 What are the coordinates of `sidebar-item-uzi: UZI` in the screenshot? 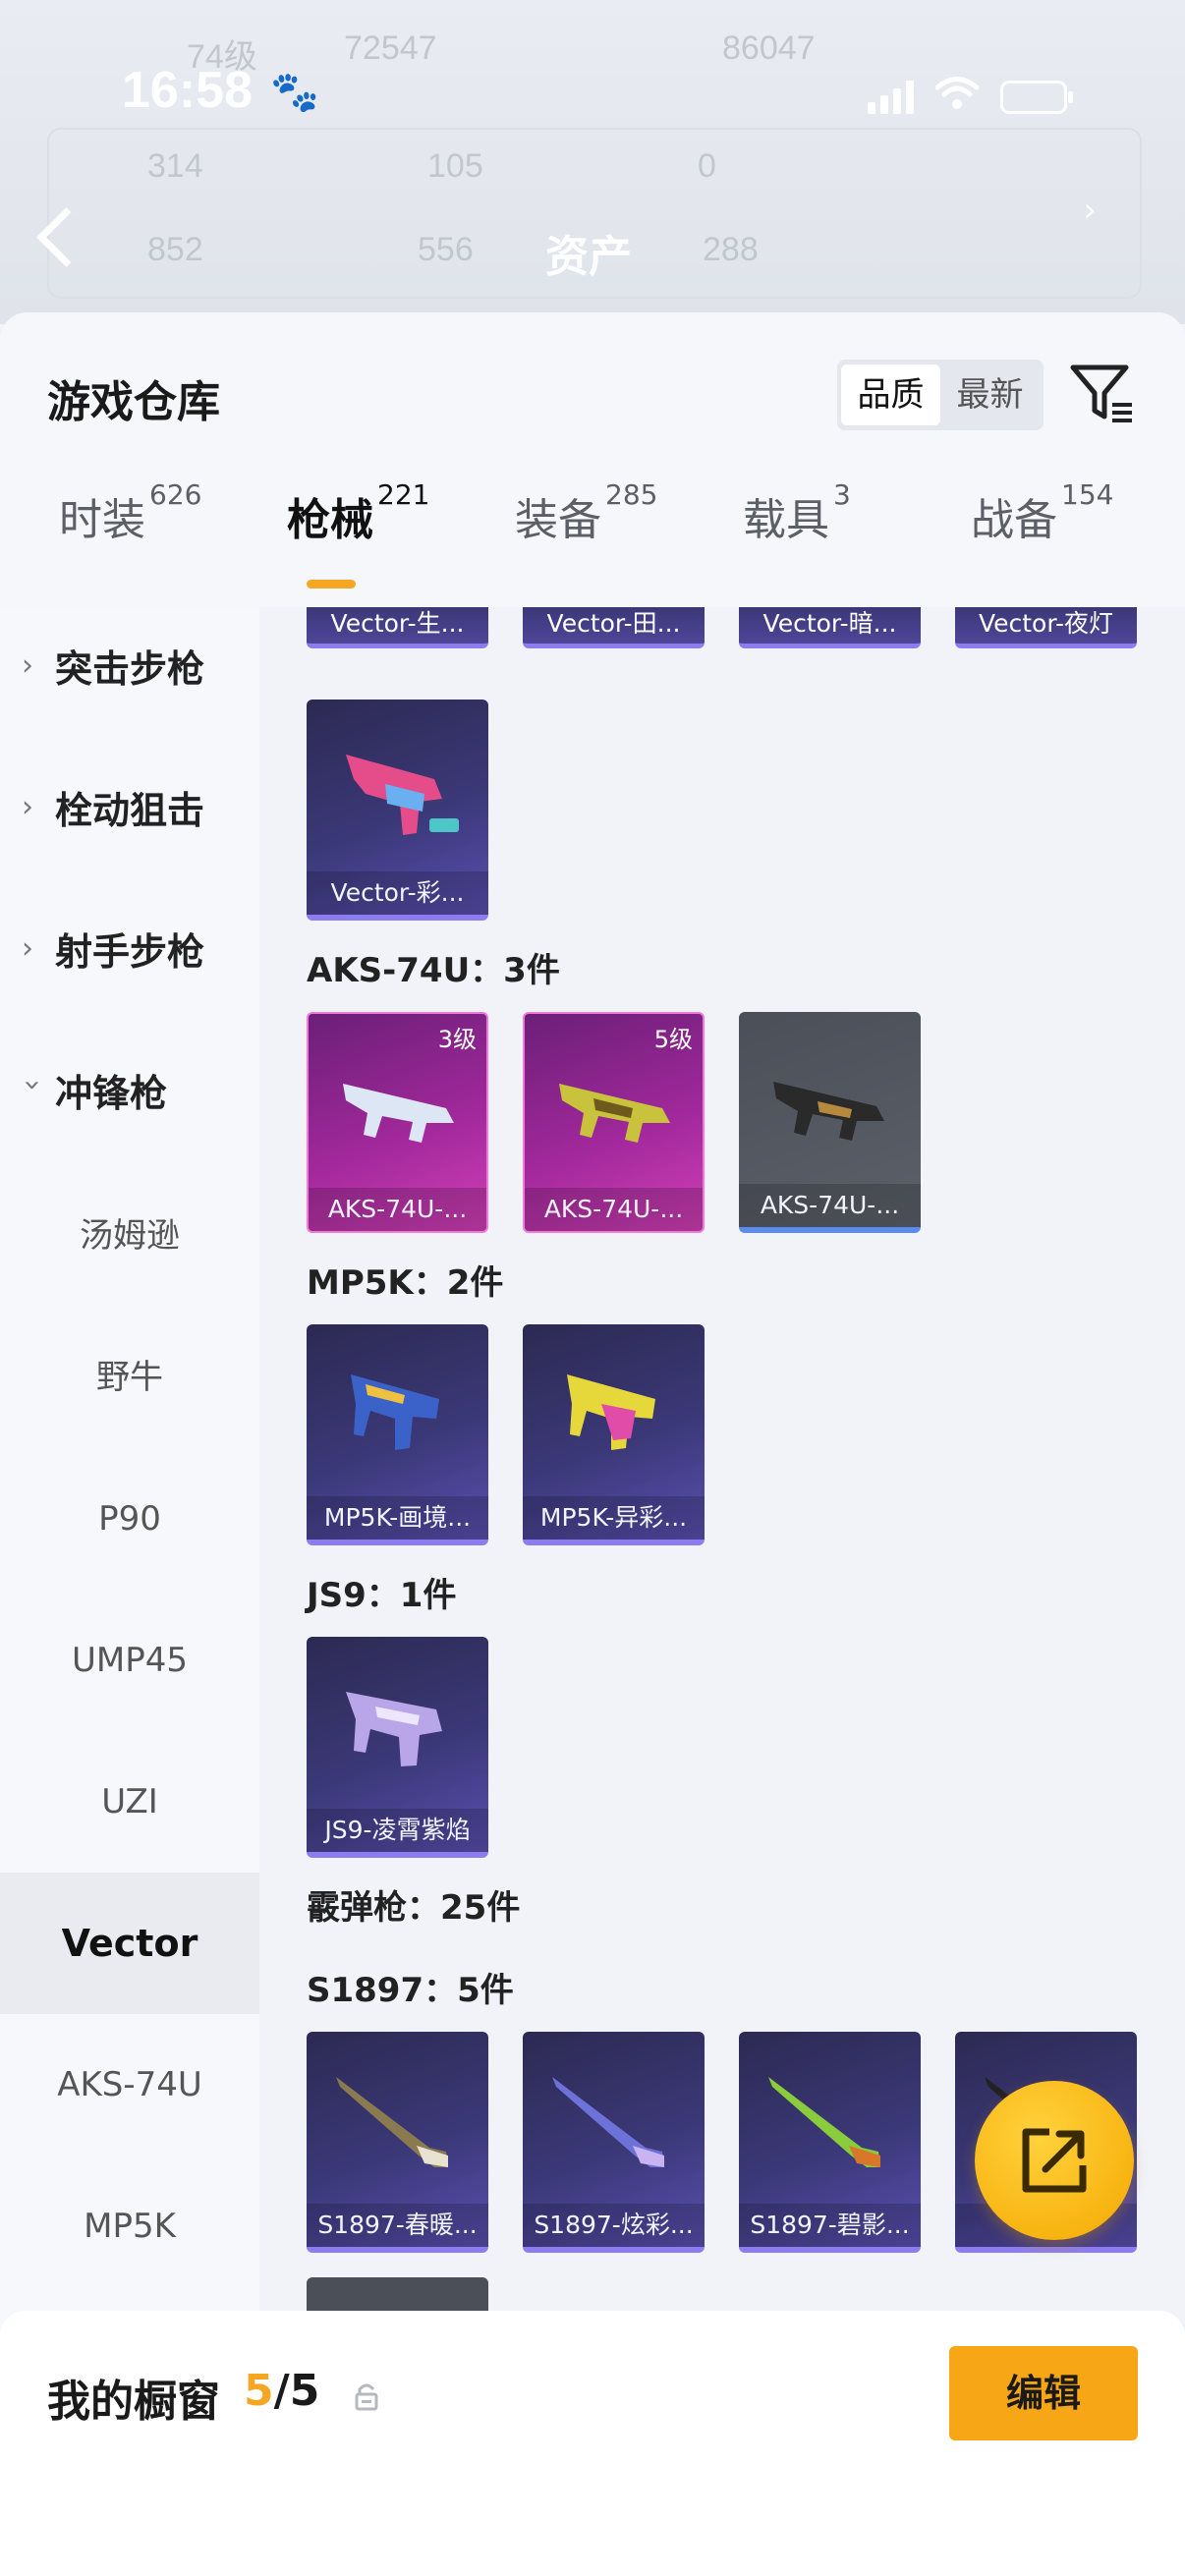 It's located at (130, 1802).